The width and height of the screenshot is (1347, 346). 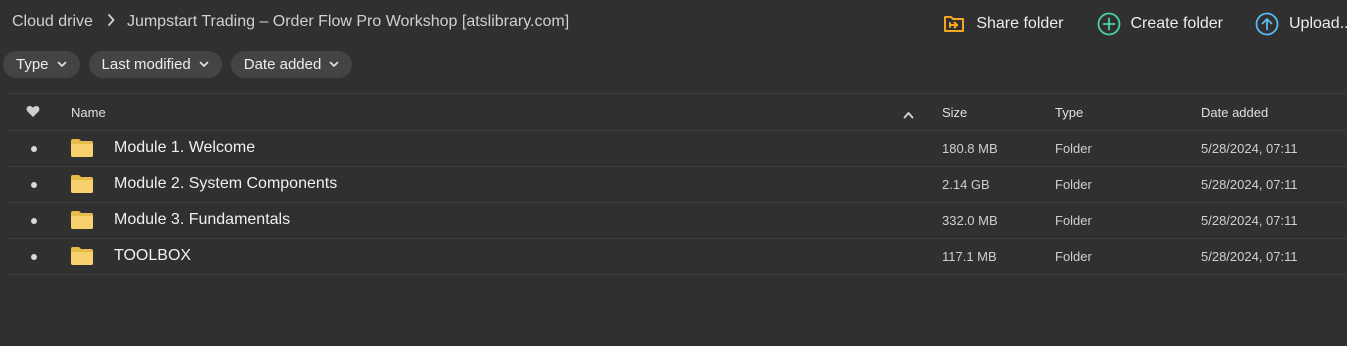 What do you see at coordinates (954, 112) in the screenshot?
I see `column-header-size: Size` at bounding box center [954, 112].